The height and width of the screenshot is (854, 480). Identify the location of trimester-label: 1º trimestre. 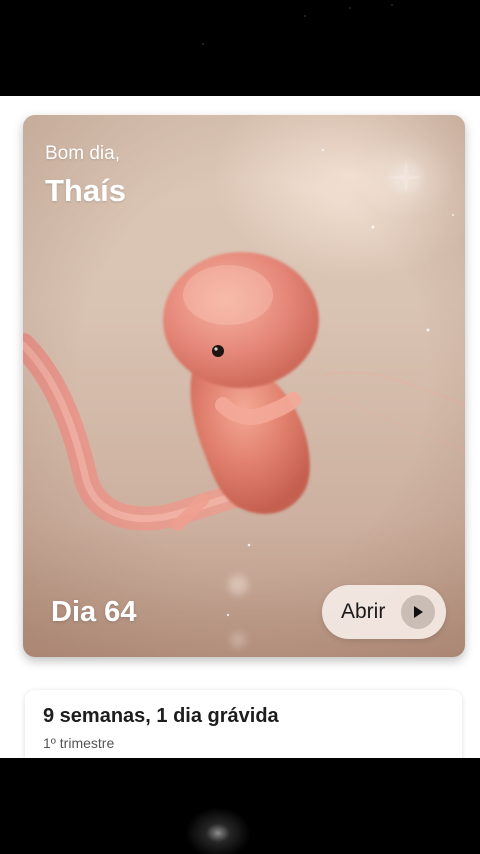
(79, 743).